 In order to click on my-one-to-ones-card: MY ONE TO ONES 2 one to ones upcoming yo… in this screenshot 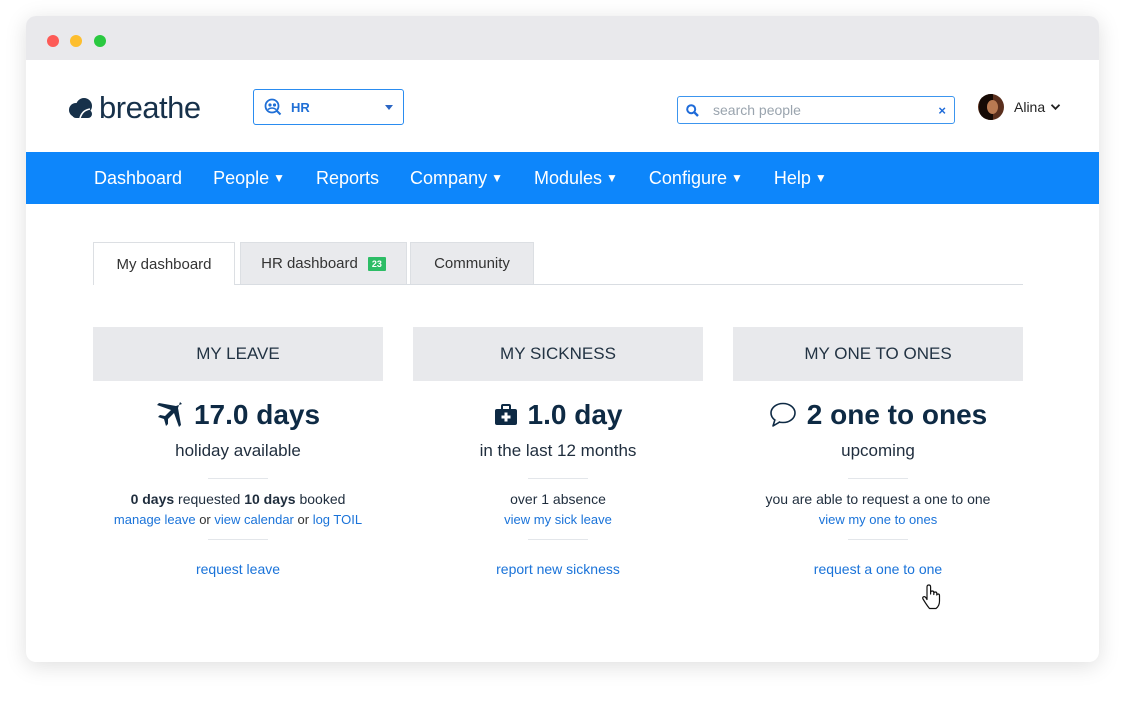, I will do `click(878, 452)`.